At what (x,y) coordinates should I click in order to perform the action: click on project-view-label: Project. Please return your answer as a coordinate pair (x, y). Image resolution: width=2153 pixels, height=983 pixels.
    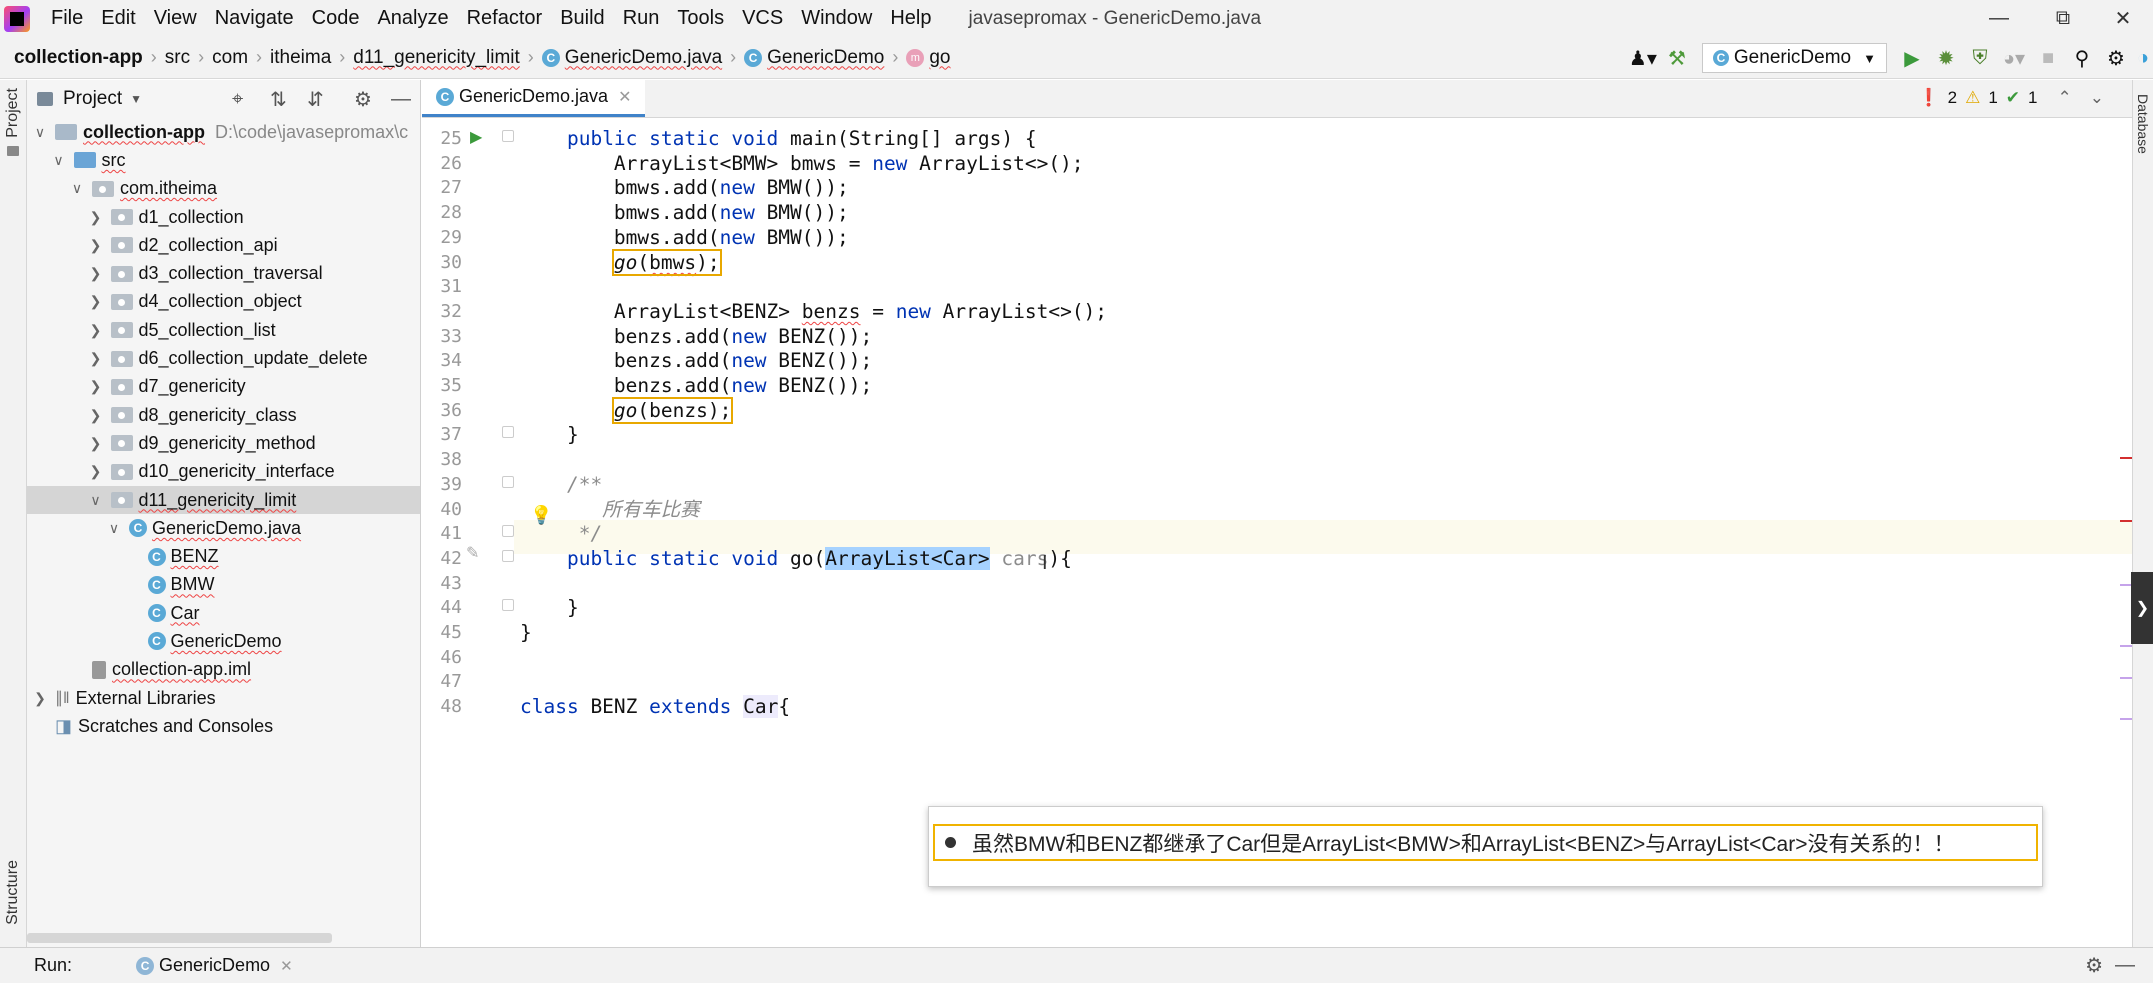
    Looking at the image, I should click on (92, 99).